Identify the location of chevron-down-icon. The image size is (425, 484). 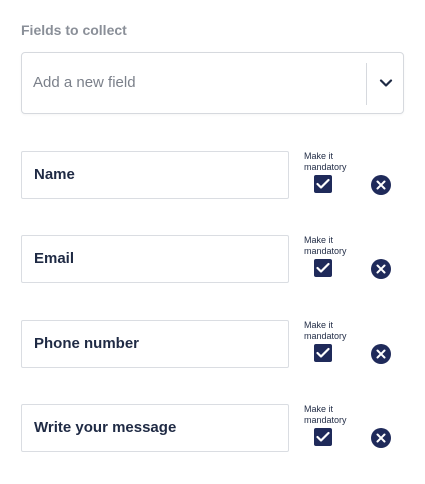
(386, 83).